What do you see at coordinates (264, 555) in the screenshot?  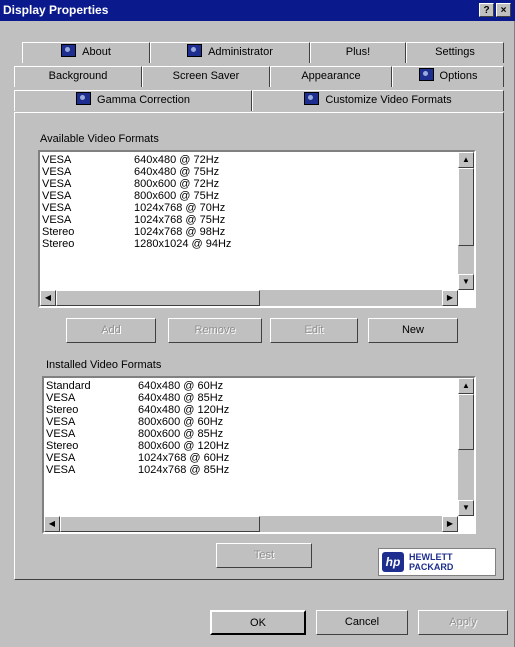 I see `test-button: Test` at bounding box center [264, 555].